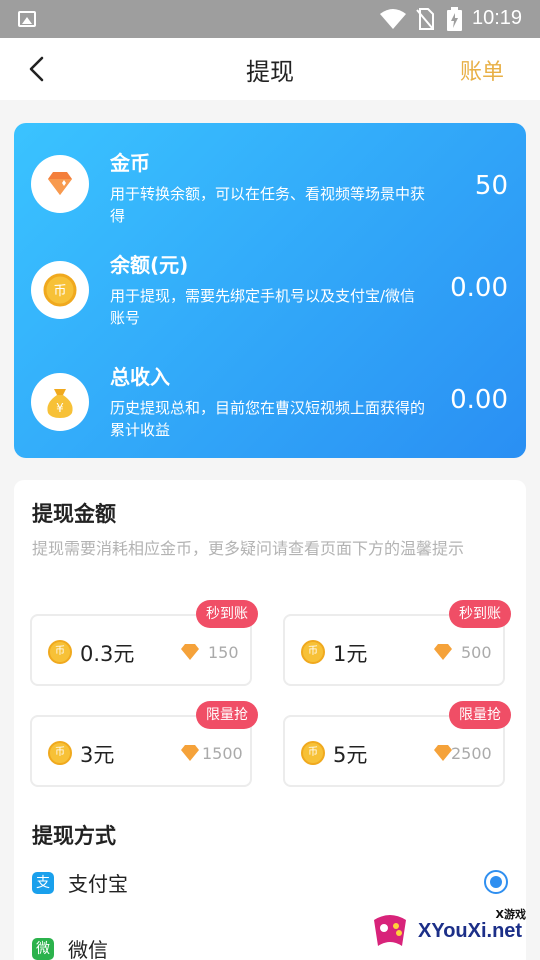  I want to click on option-cost: 1500, so click(222, 753).